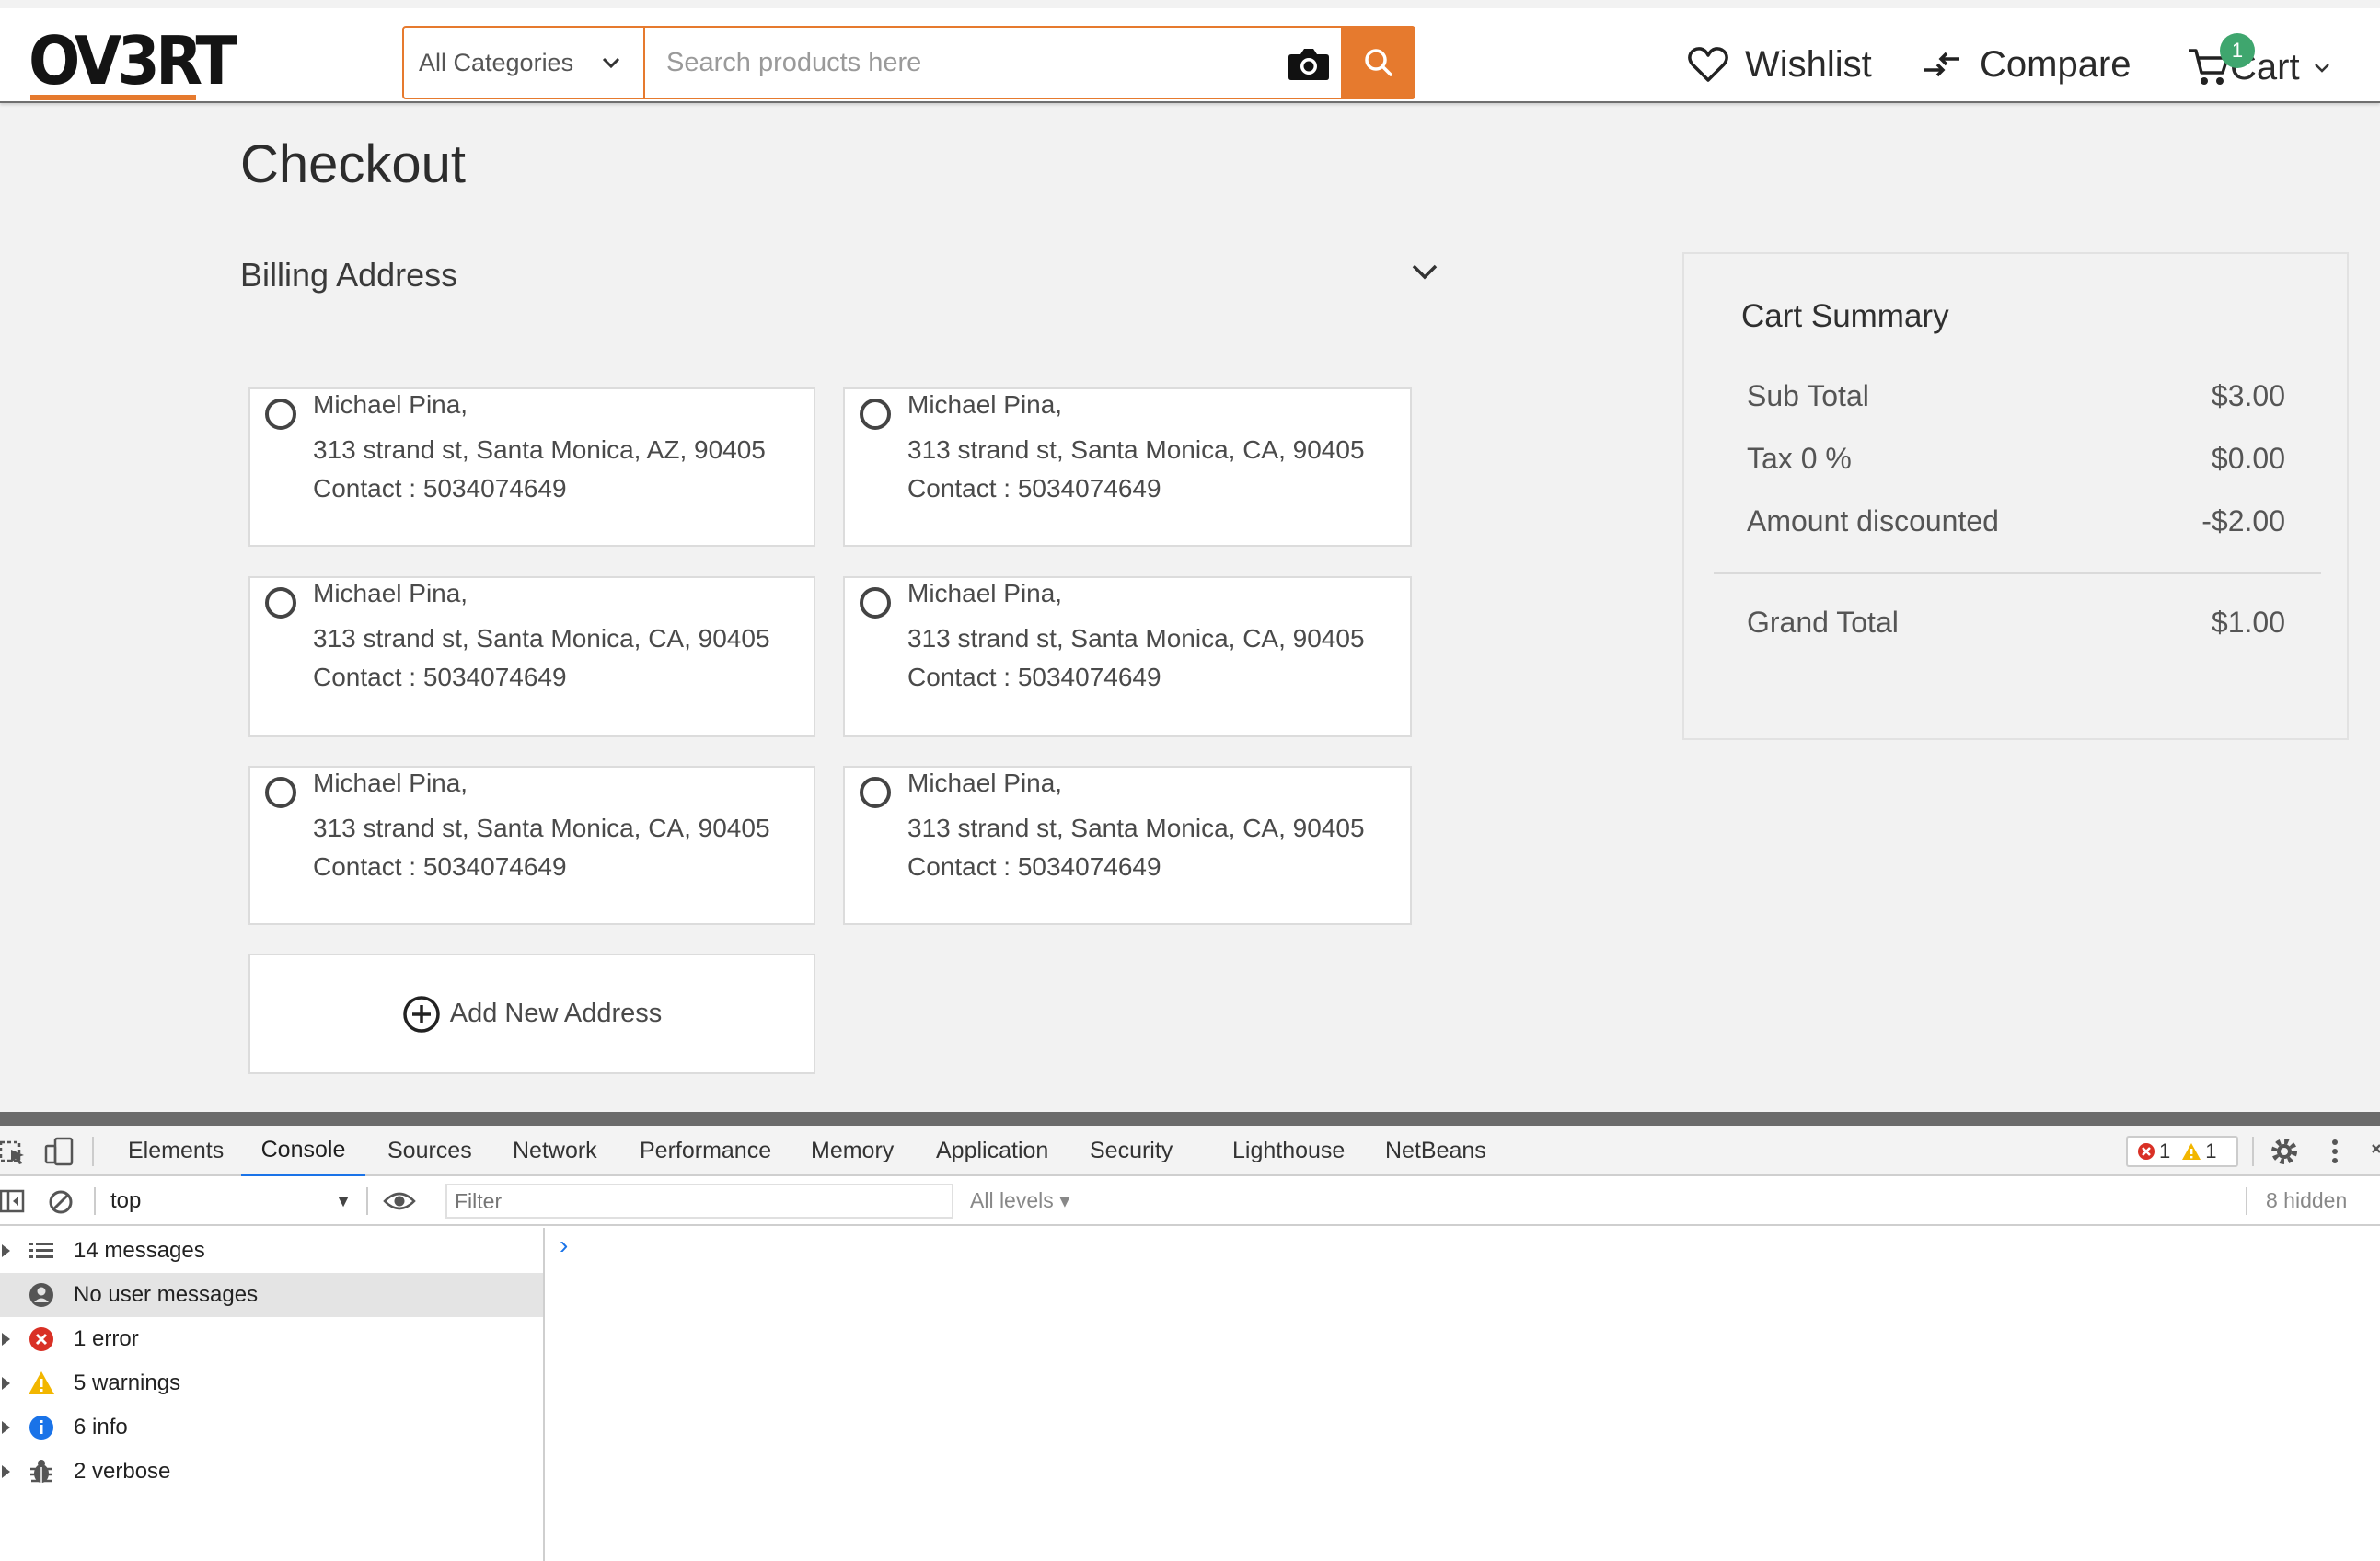  I want to click on heart-icon, so click(1708, 65).